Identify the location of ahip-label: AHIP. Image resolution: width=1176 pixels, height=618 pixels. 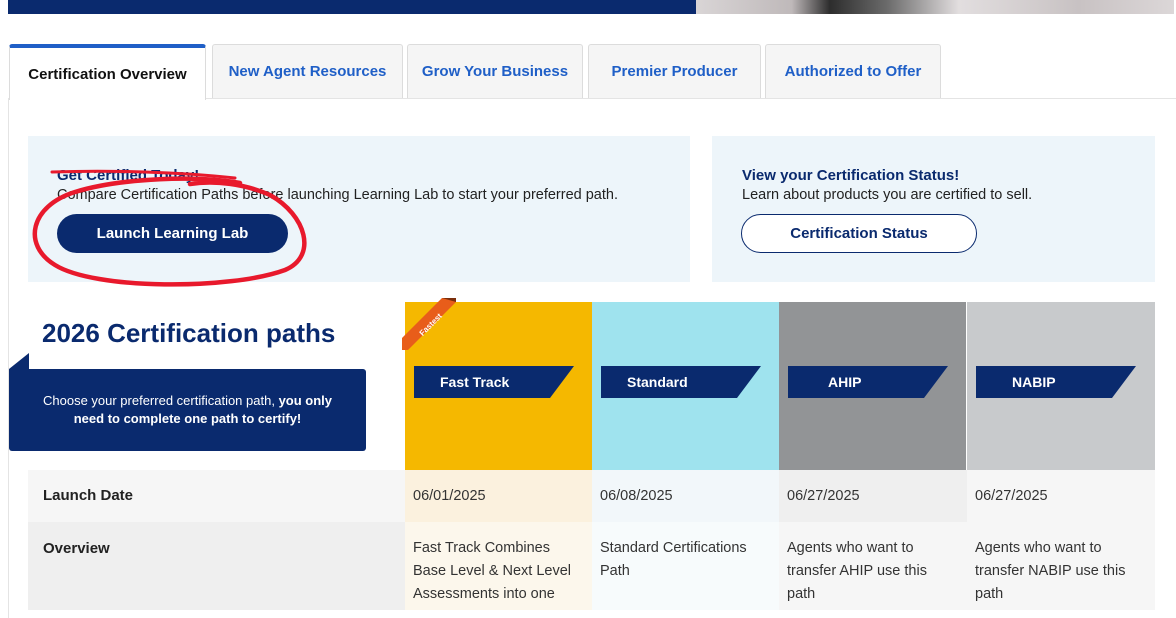
(845, 382).